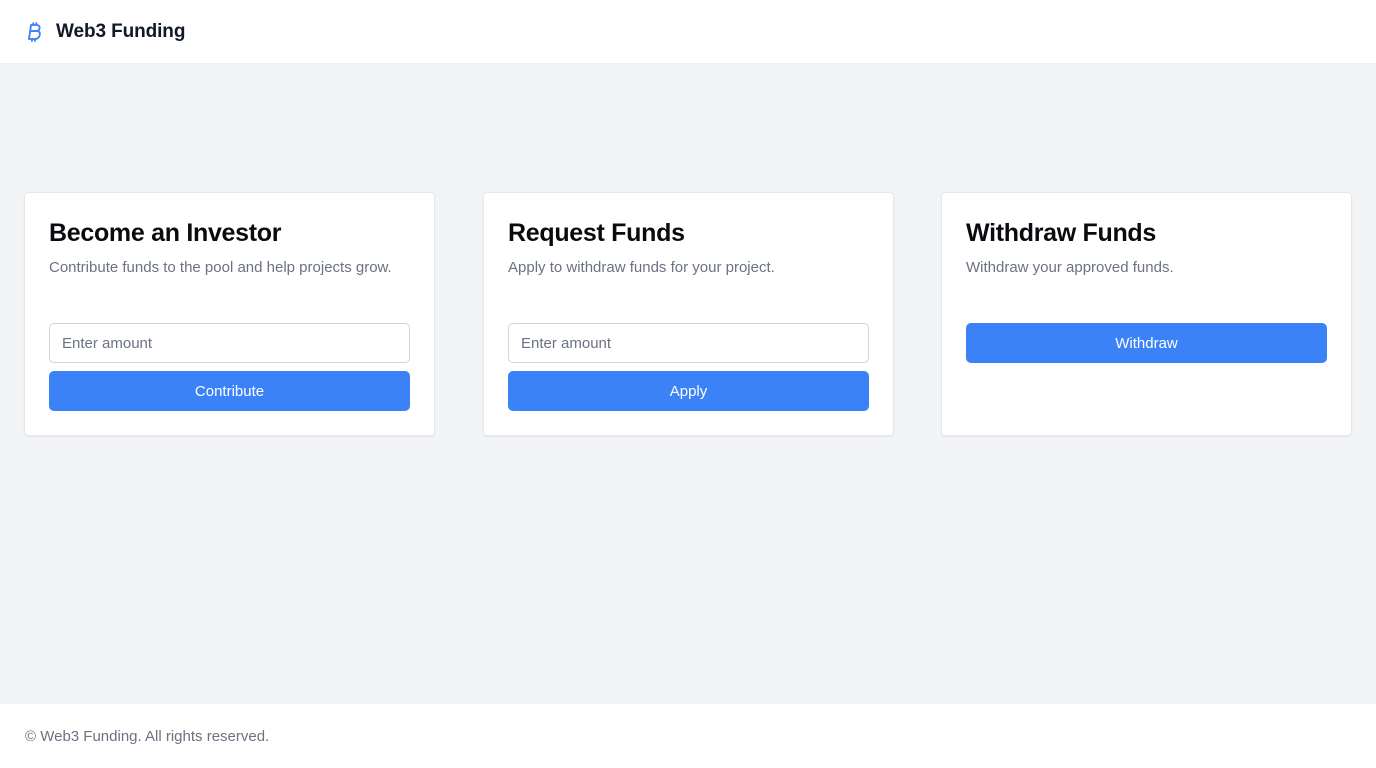 The height and width of the screenshot is (768, 1376). What do you see at coordinates (1061, 233) in the screenshot?
I see `withdraw-funds-card-title: Withdraw Funds` at bounding box center [1061, 233].